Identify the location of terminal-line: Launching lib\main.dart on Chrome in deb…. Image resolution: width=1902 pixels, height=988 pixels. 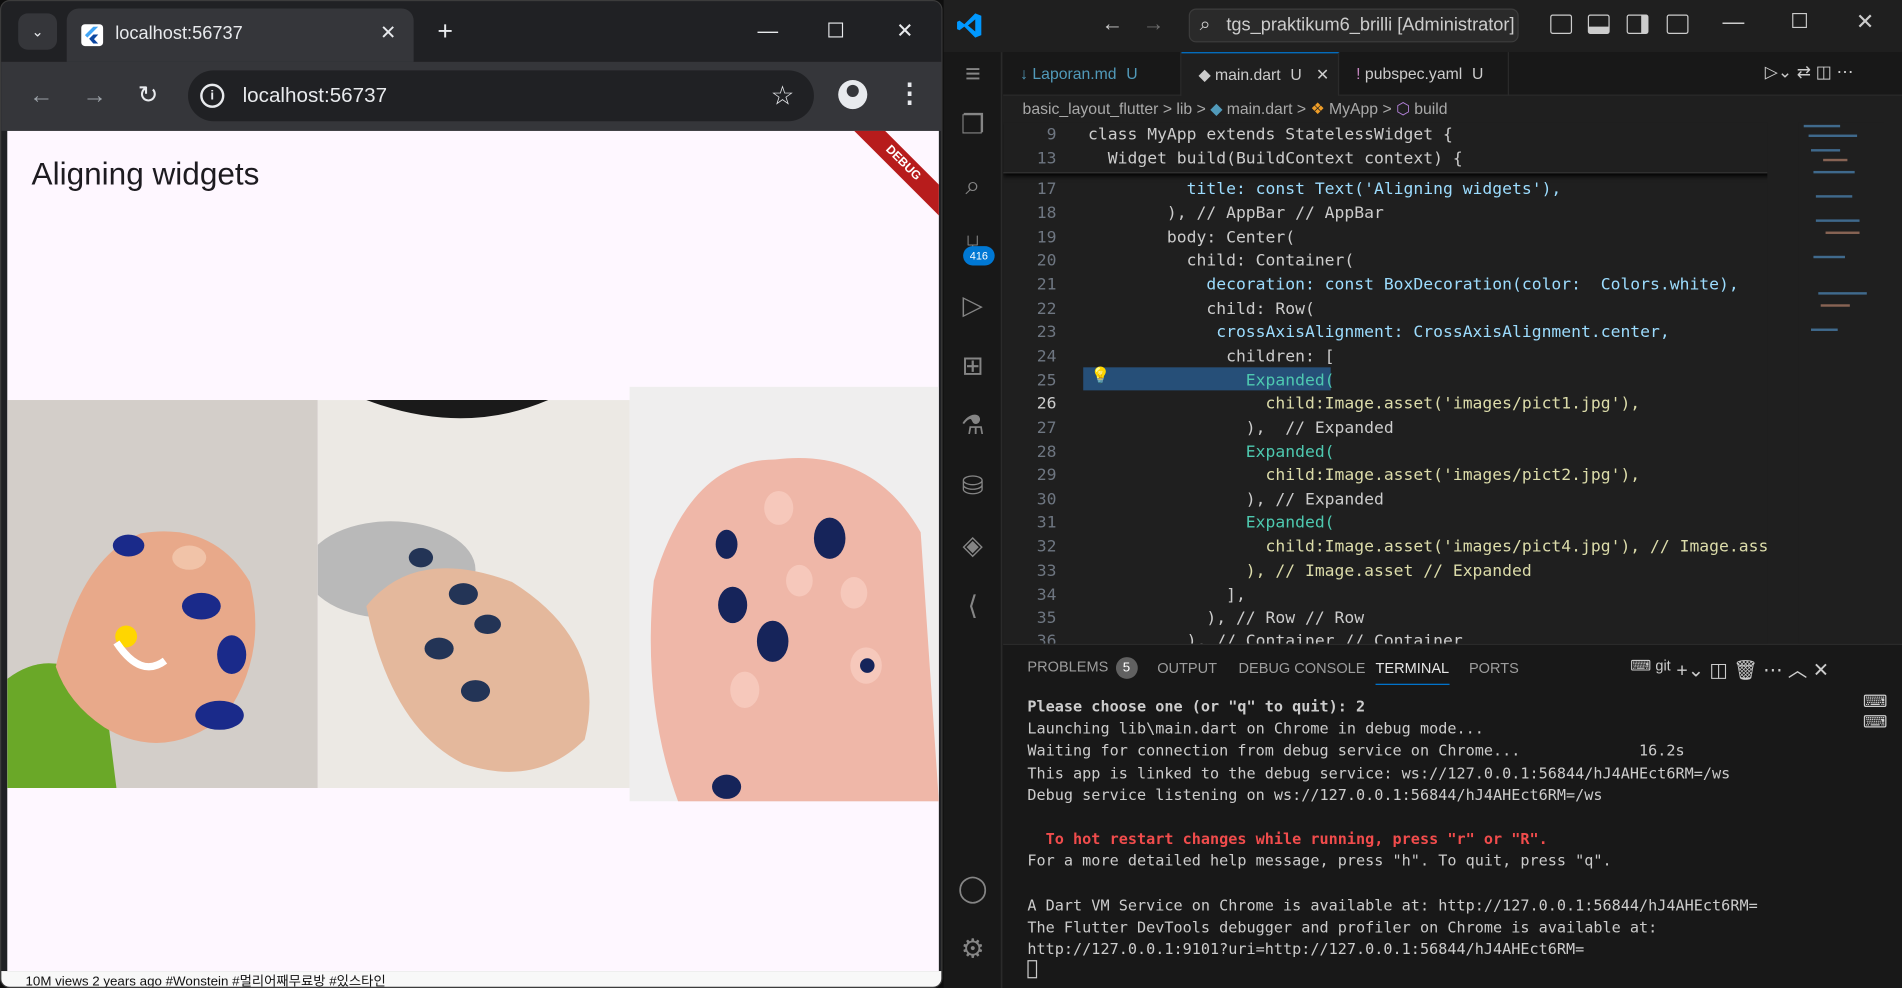
(1255, 728).